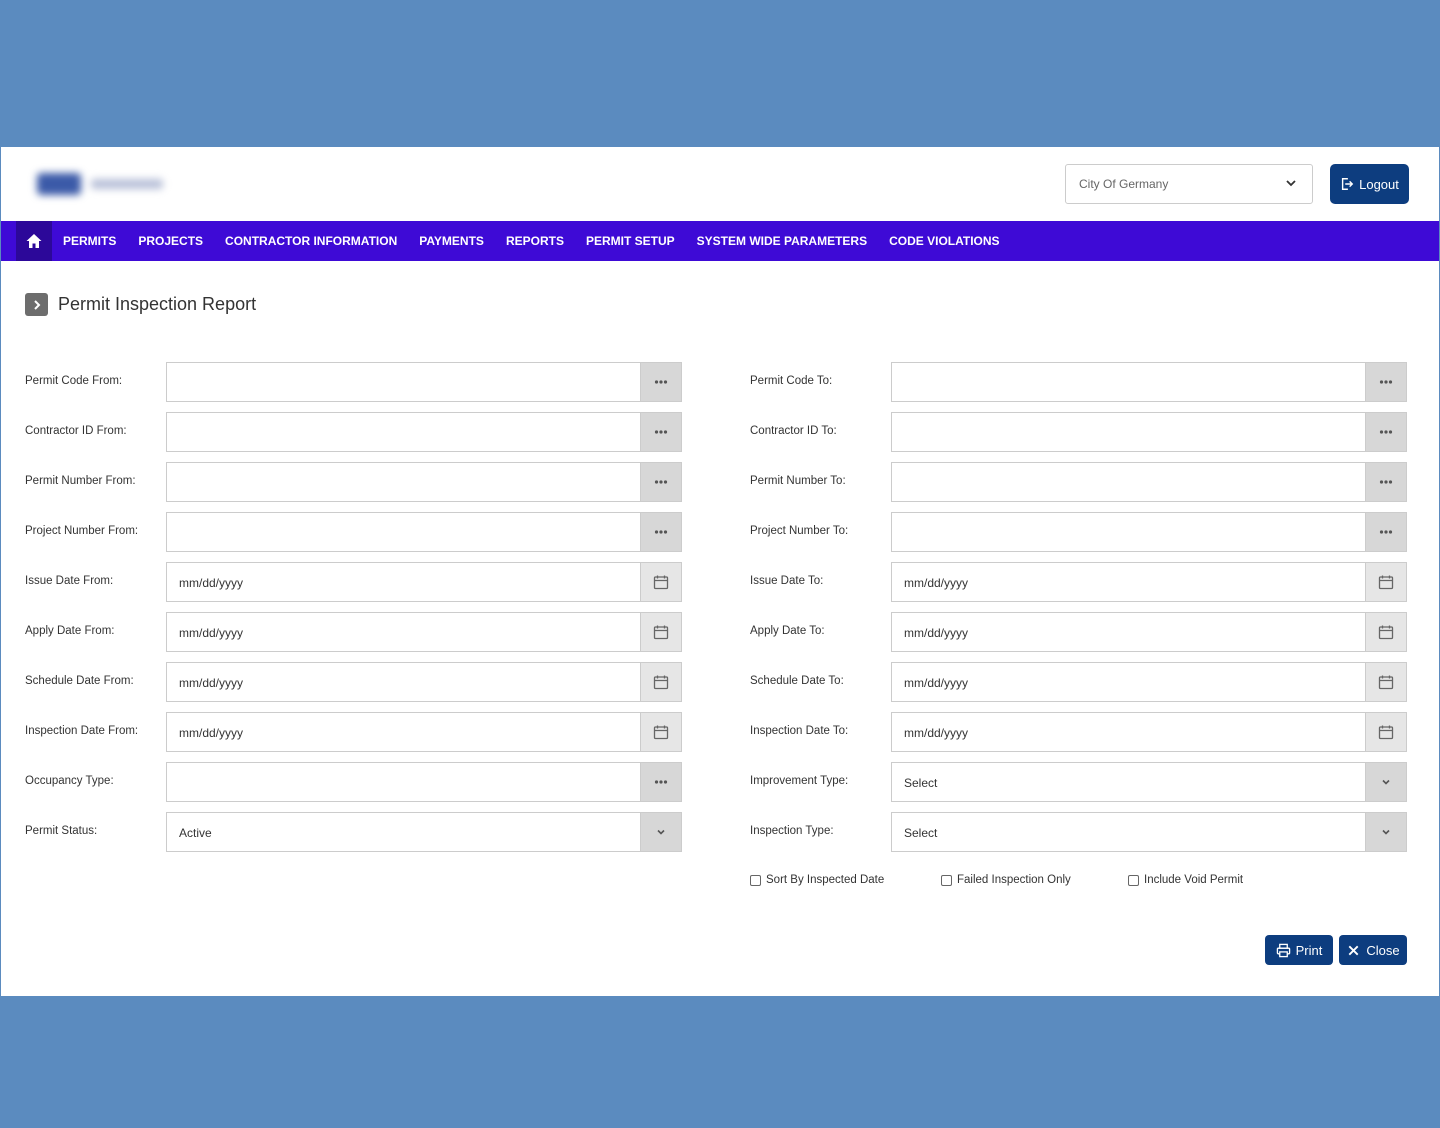  I want to click on printer-icon, so click(1283, 950).